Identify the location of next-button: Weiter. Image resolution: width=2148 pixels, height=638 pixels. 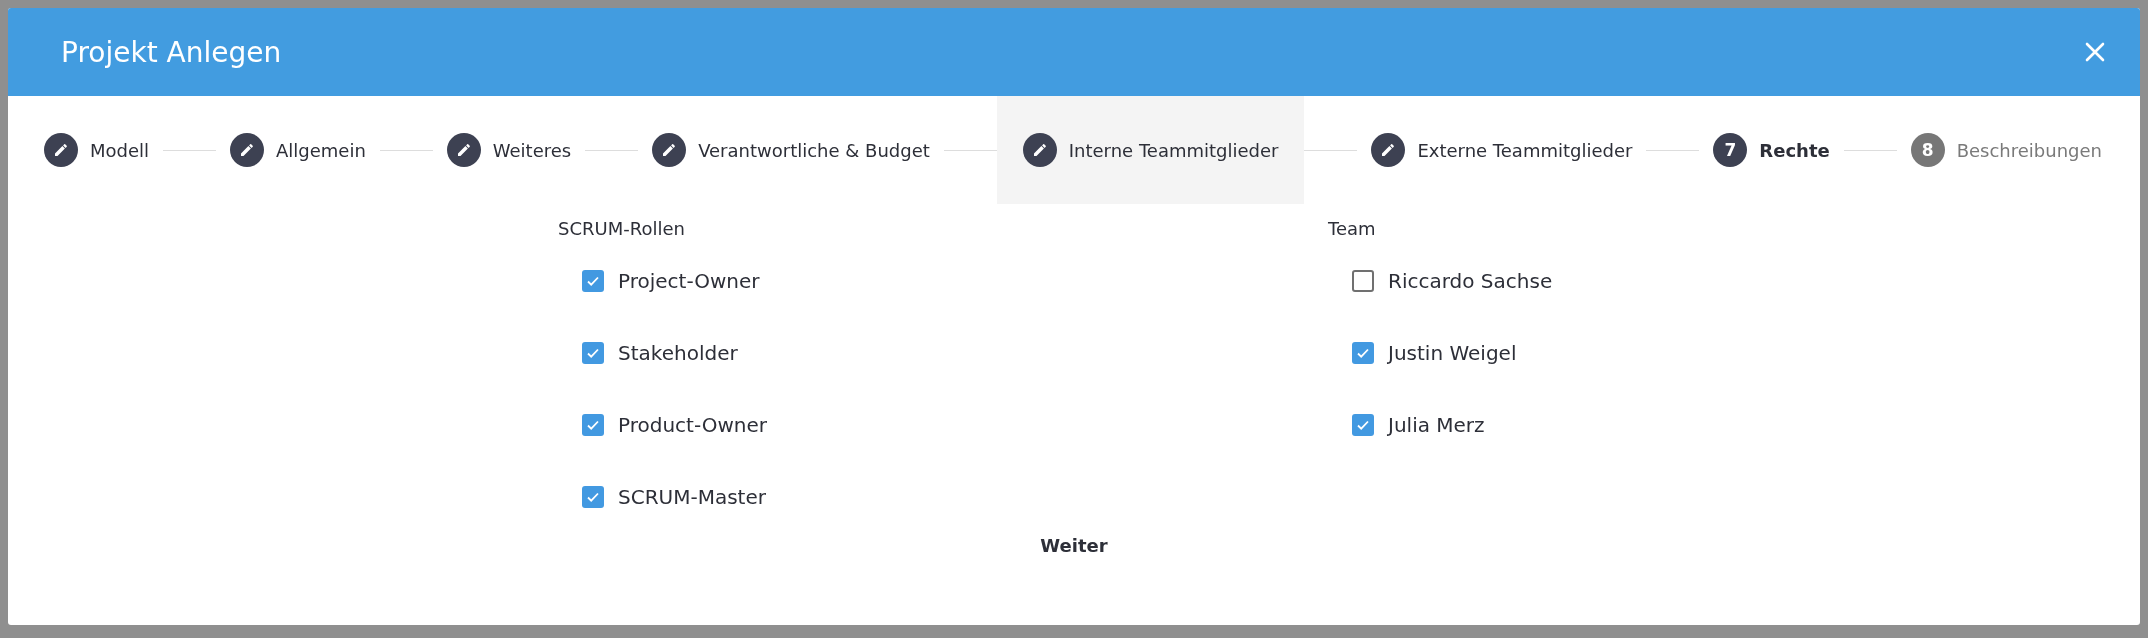
(1074, 545).